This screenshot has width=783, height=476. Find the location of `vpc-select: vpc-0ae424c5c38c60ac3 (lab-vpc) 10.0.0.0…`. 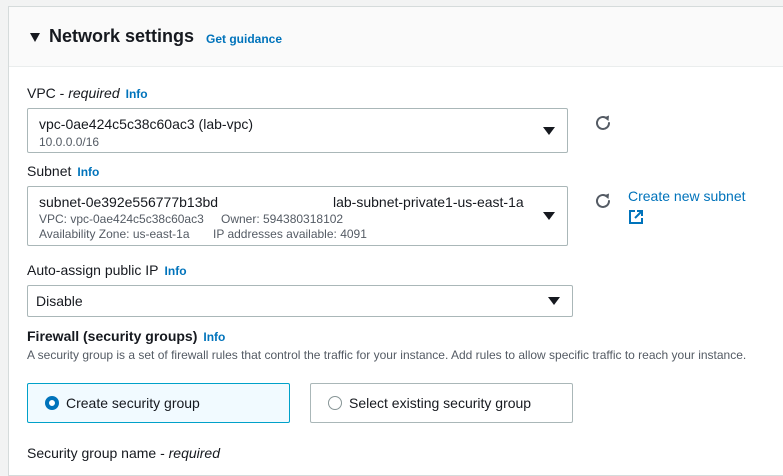

vpc-select: vpc-0ae424c5c38c60ac3 (lab-vpc) 10.0.0.0… is located at coordinates (297, 130).